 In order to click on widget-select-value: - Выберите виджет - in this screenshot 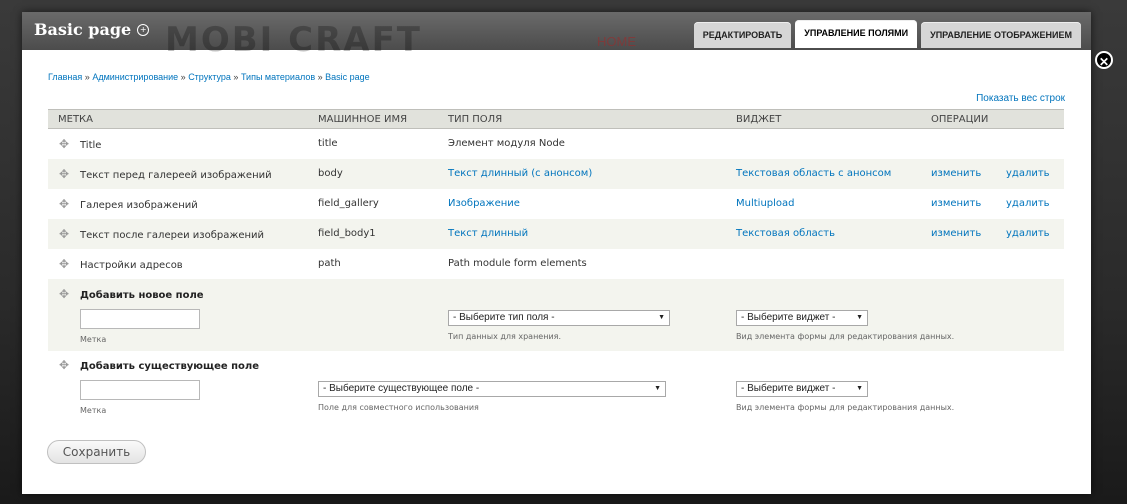, I will do `click(788, 317)`.